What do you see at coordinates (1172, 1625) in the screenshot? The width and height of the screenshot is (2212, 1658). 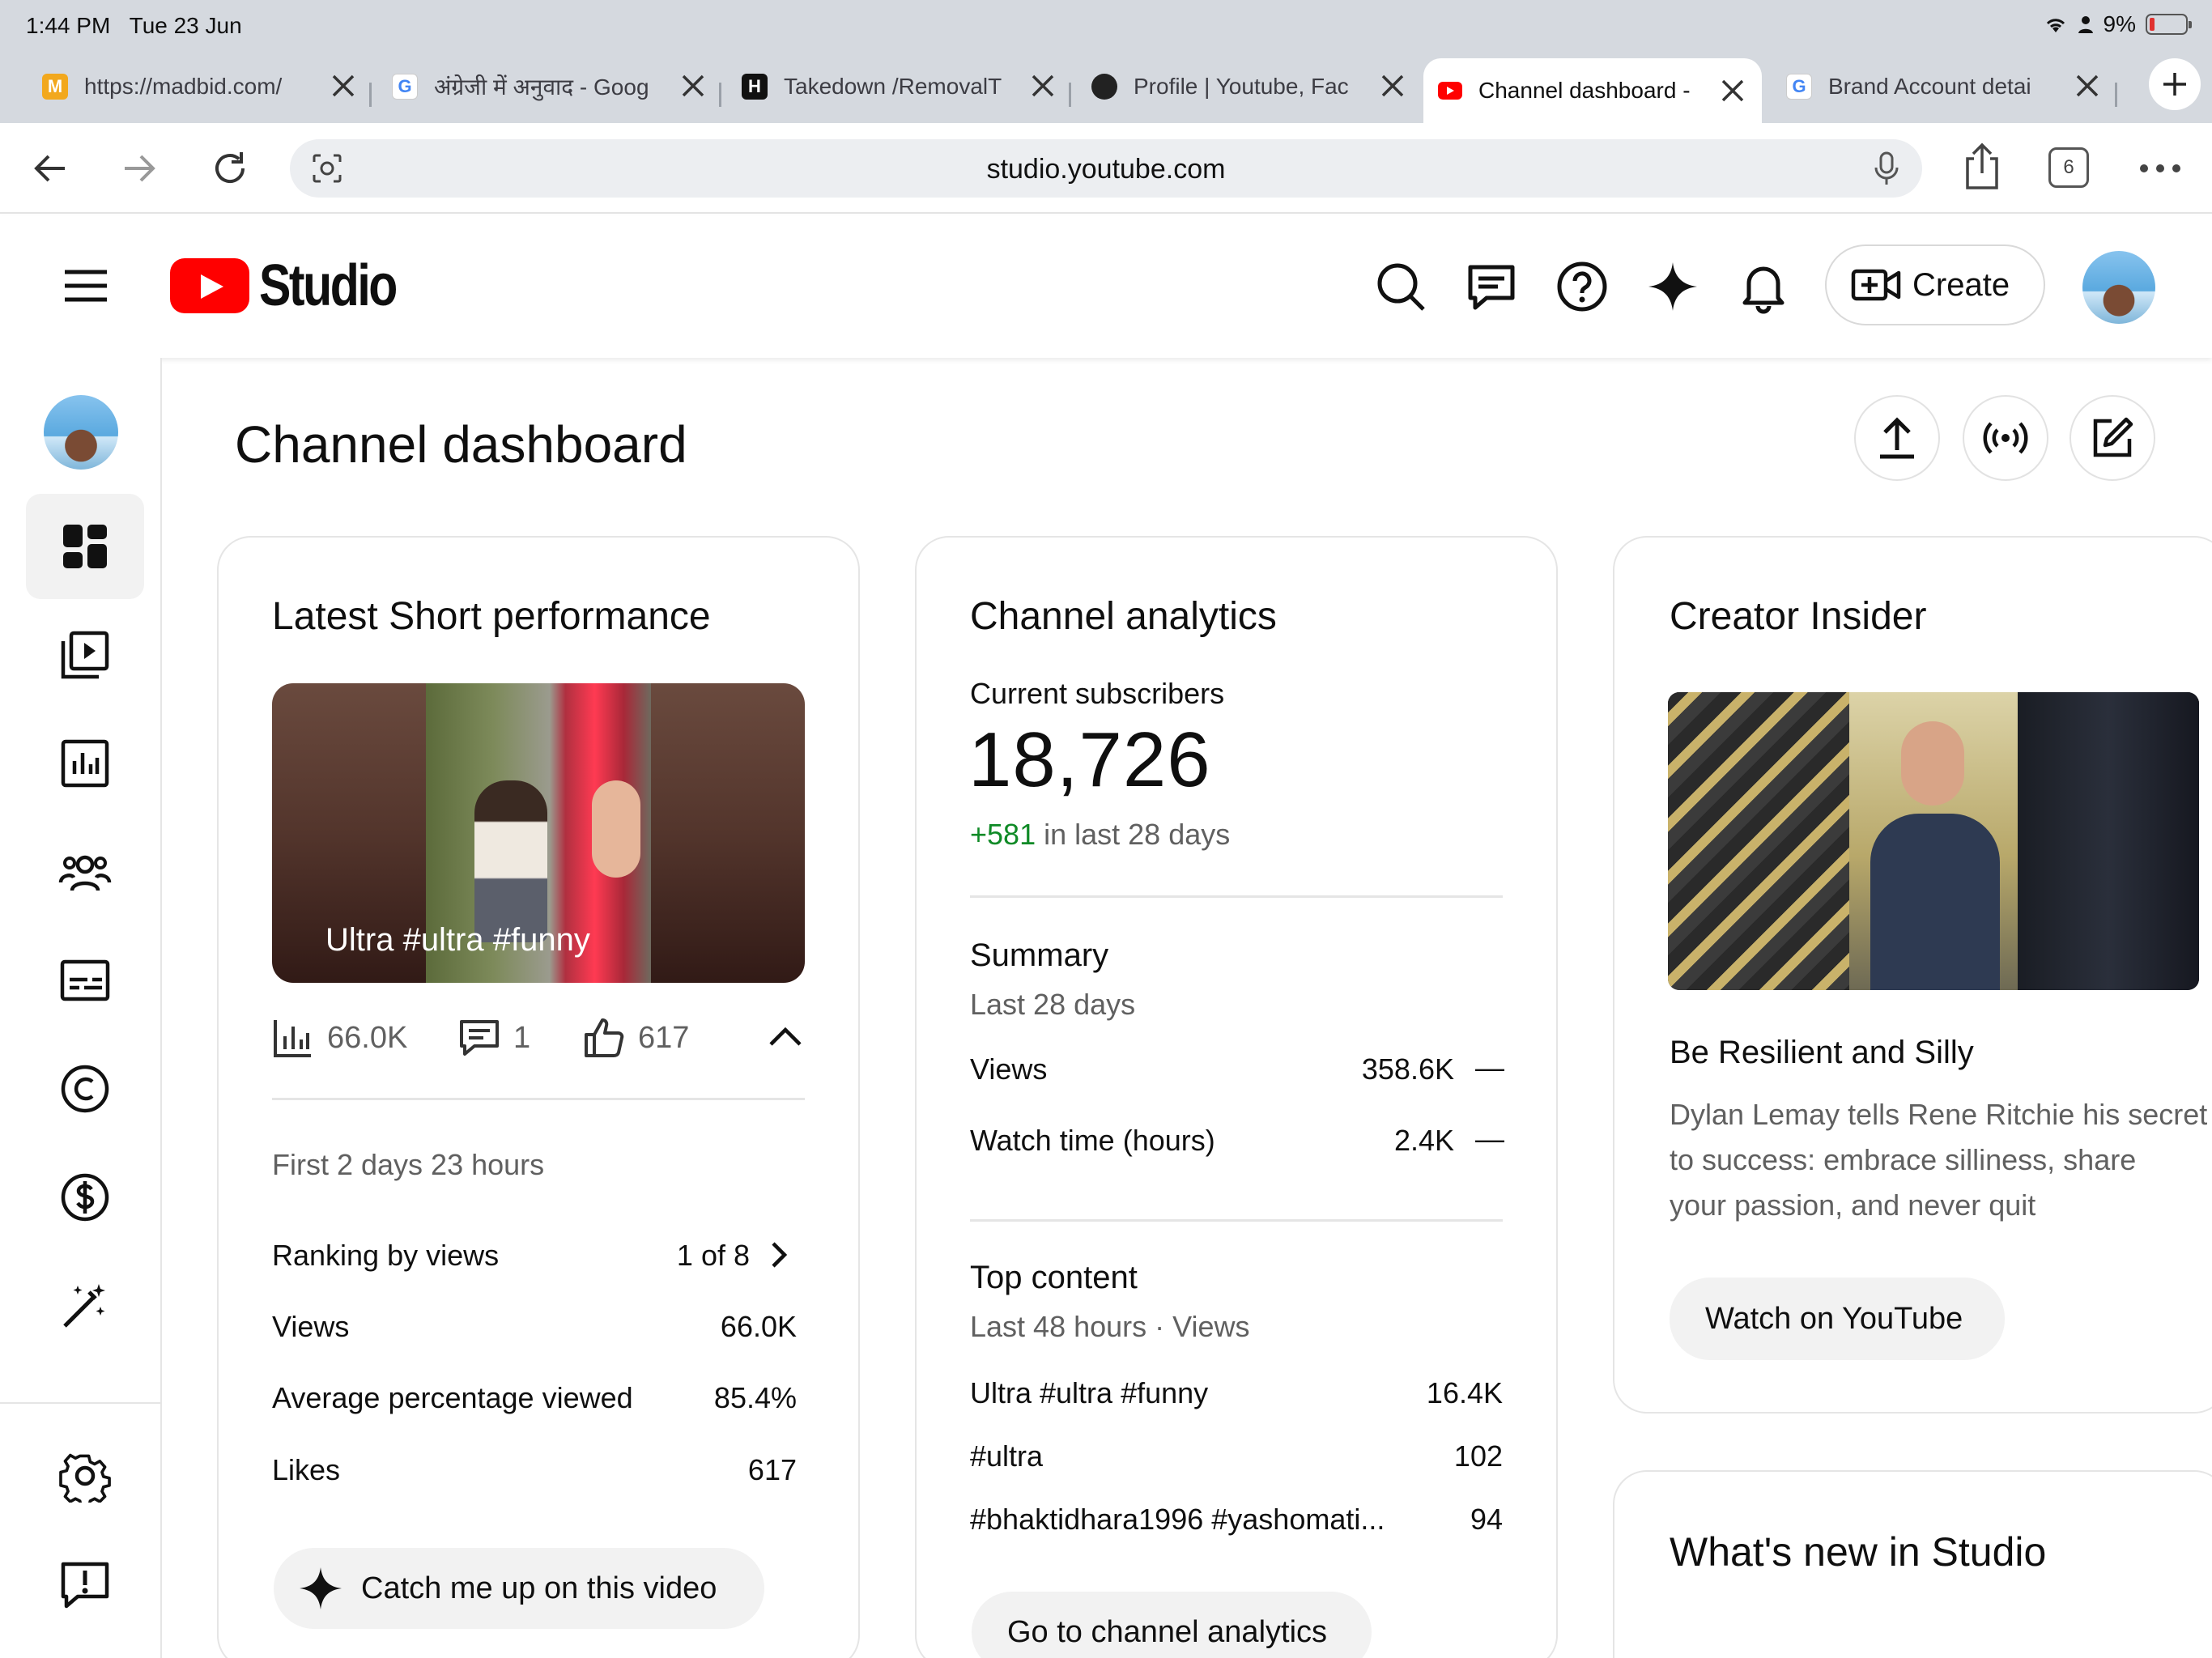 I see `go-to-analytics-button: Go to channel analytics` at bounding box center [1172, 1625].